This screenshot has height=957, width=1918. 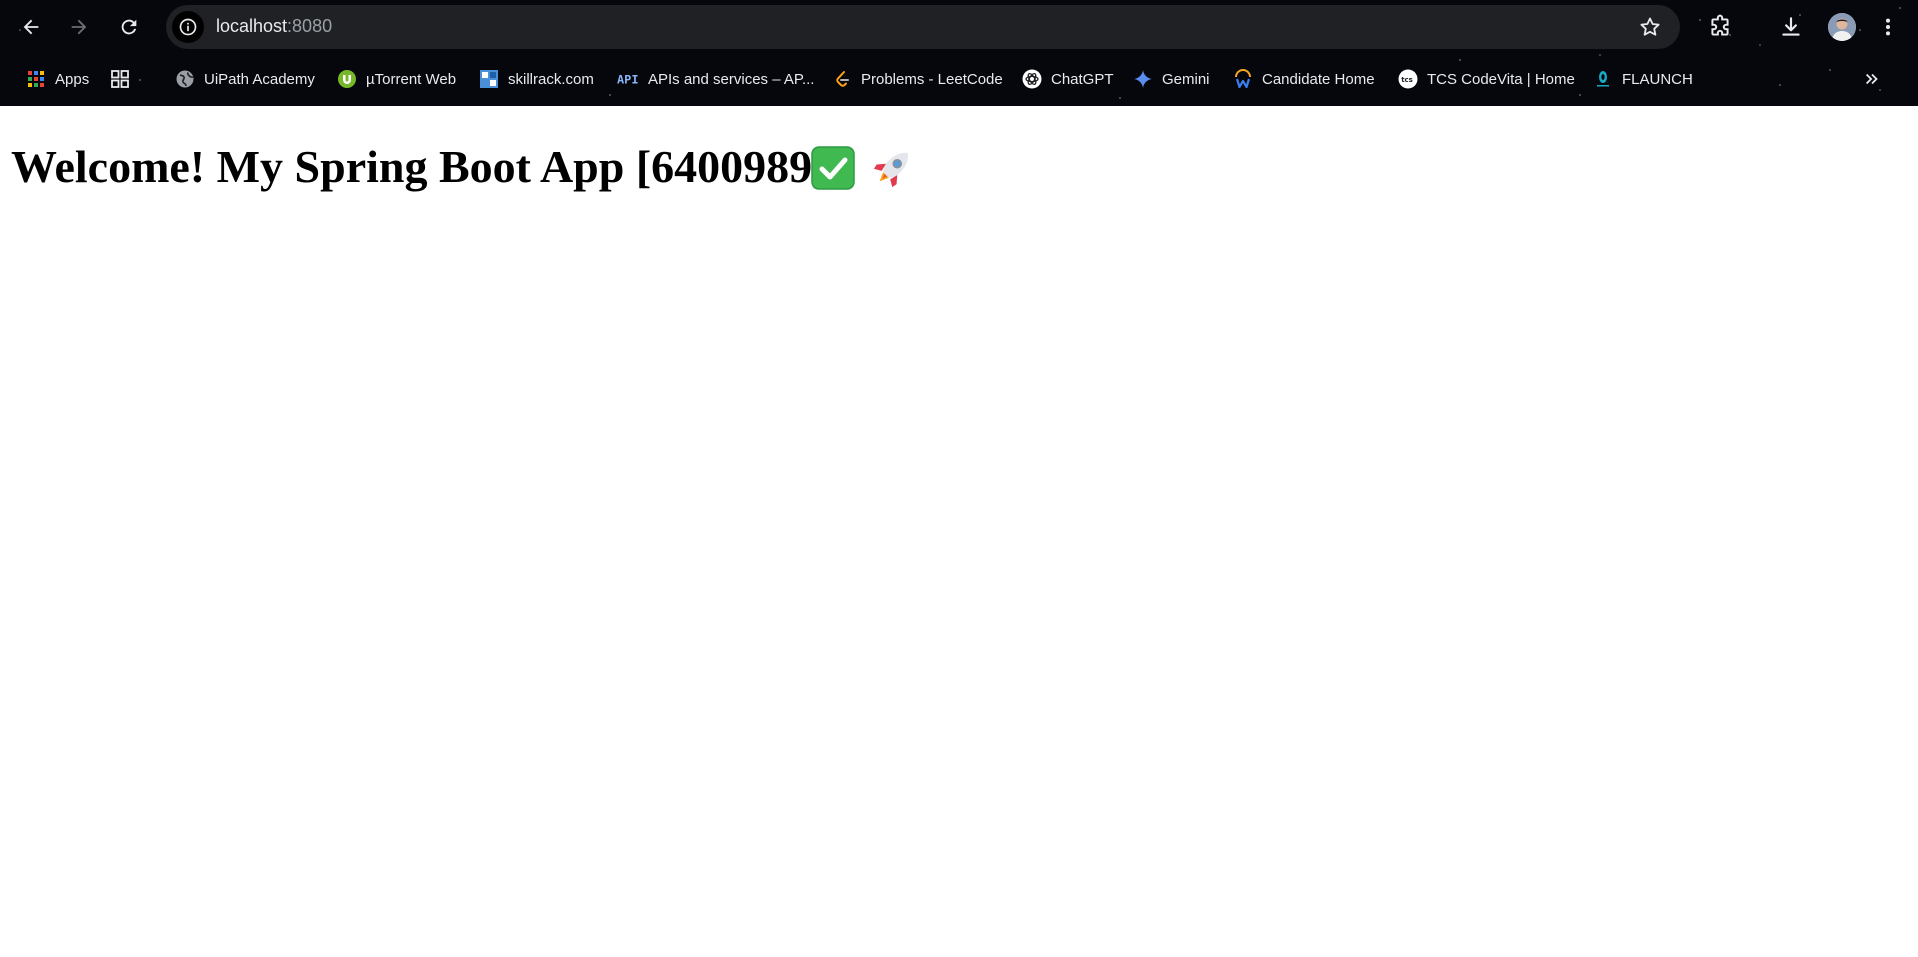 I want to click on bookmark-uipath-academy: UiPath Academy, so click(x=245, y=79).